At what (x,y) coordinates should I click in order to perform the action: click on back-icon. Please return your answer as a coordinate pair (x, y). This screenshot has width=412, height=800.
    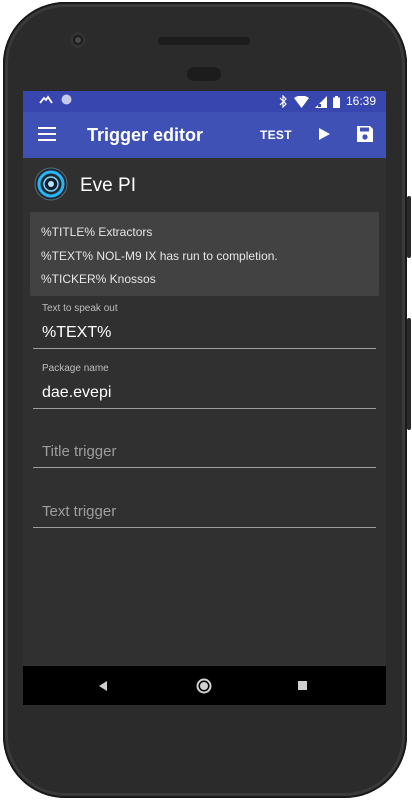
    Looking at the image, I should click on (103, 686).